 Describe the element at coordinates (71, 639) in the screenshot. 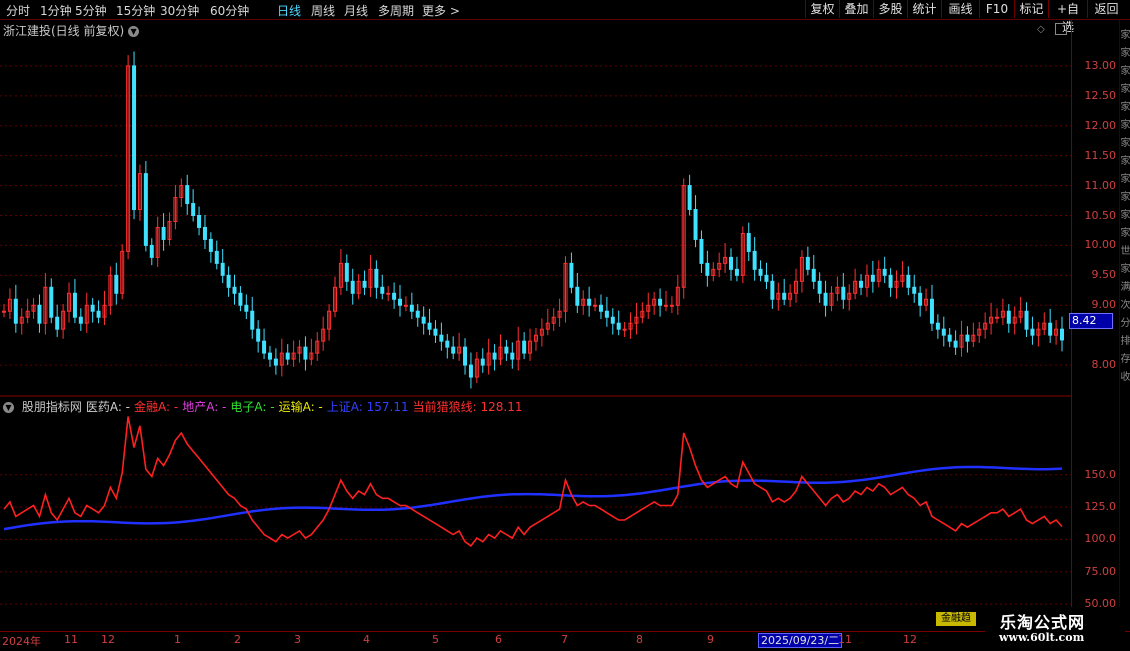

I see `date-axis-label: 11` at that location.